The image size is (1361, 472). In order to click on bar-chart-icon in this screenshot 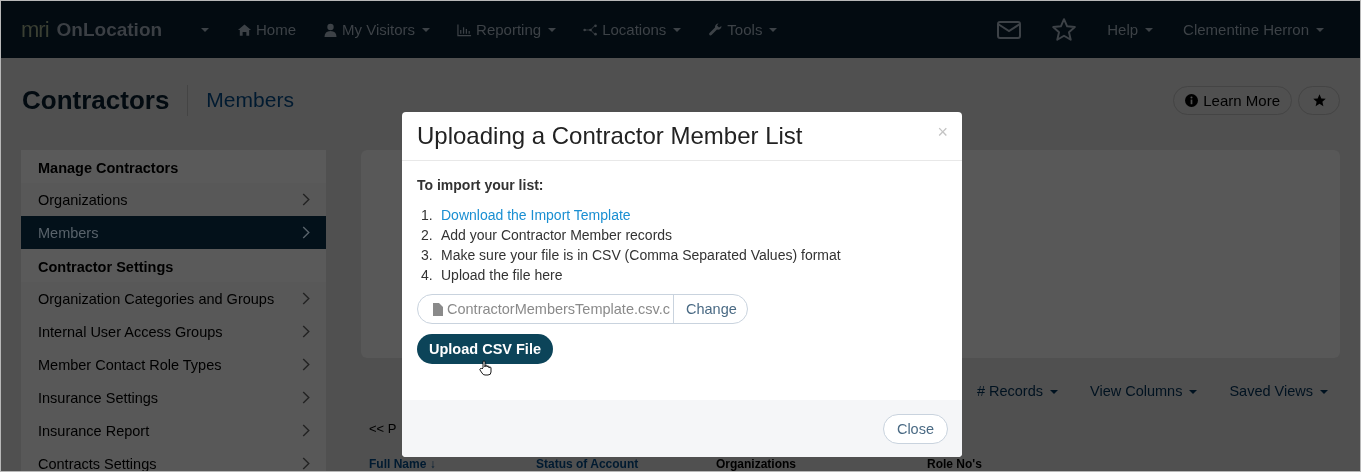, I will do `click(465, 29)`.